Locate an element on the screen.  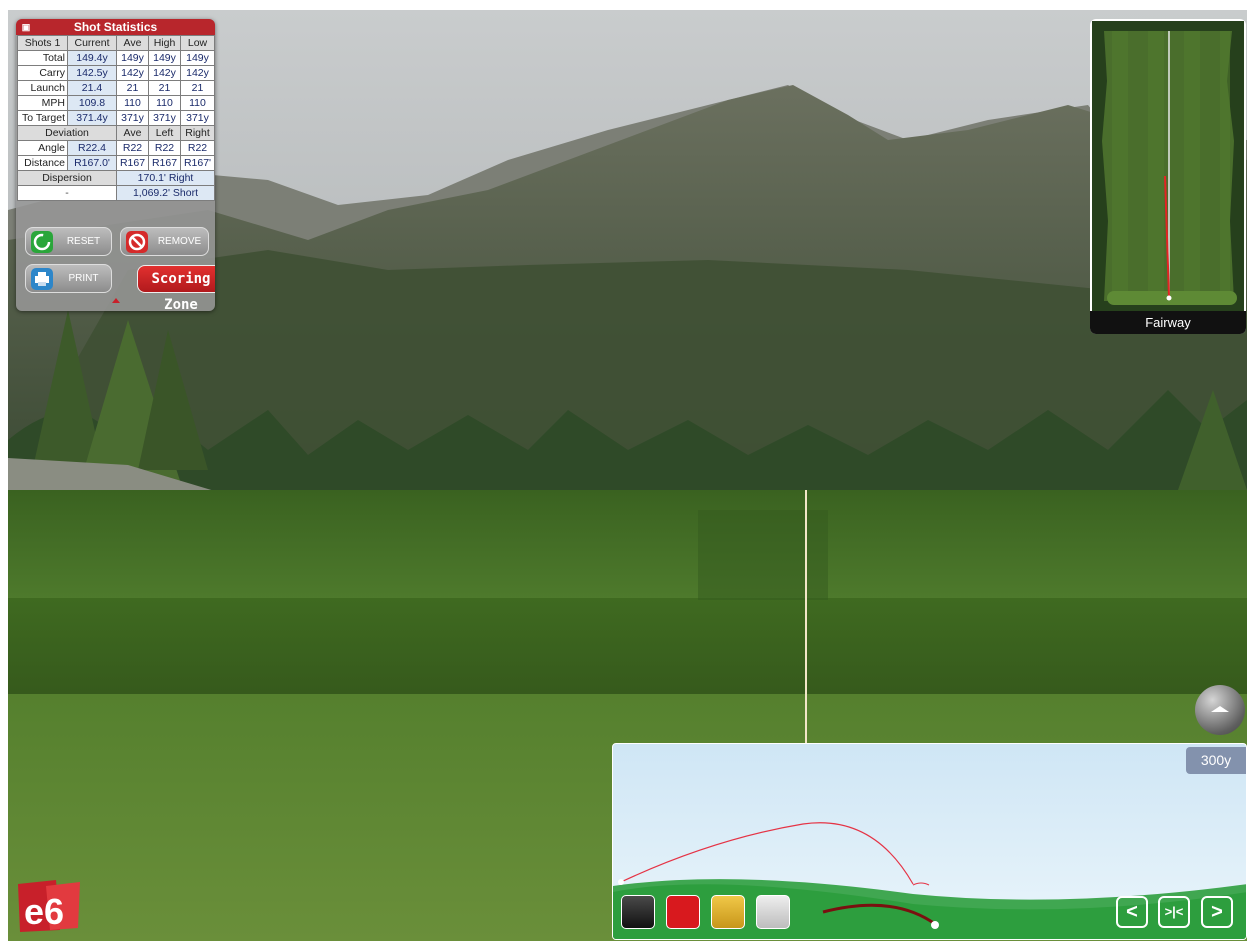
minimap-view is located at coordinates (1168, 166).